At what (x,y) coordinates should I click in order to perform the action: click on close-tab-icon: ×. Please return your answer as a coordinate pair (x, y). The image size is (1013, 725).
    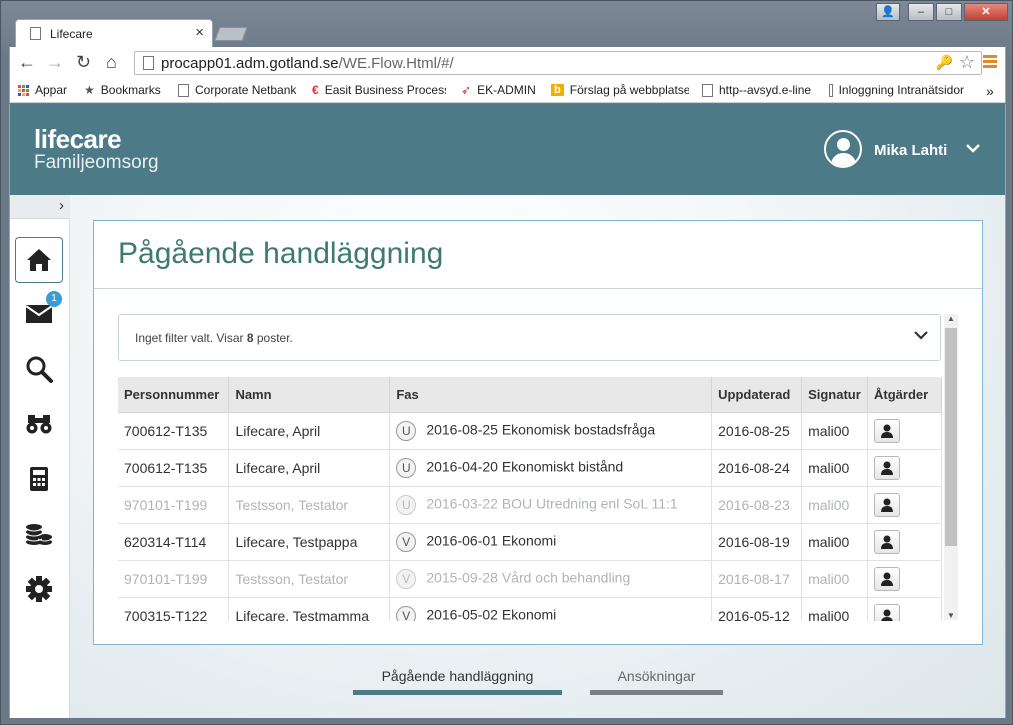
    Looking at the image, I should click on (199, 32).